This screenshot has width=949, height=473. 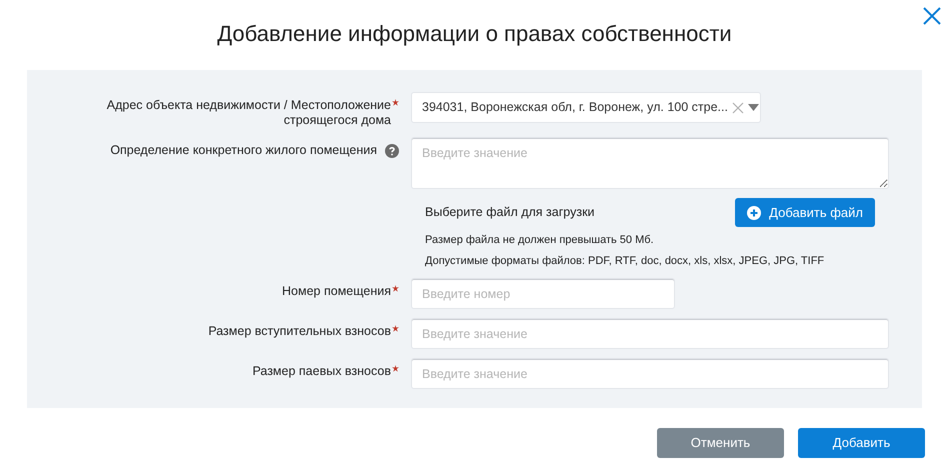 I want to click on caret-icon, so click(x=753, y=107).